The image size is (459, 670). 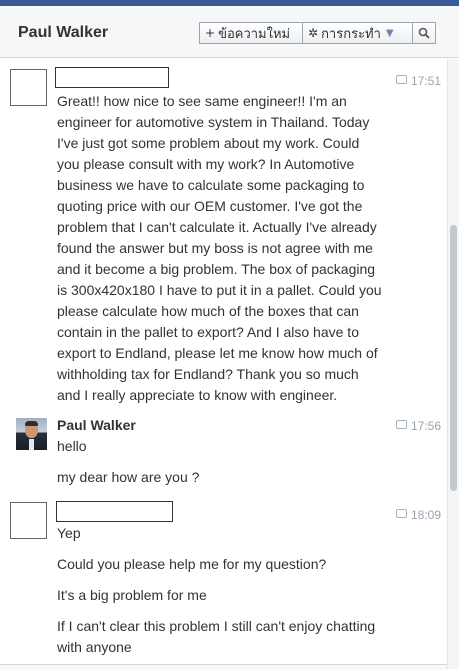 I want to click on message-timestamp: 18:09, so click(x=418, y=515).